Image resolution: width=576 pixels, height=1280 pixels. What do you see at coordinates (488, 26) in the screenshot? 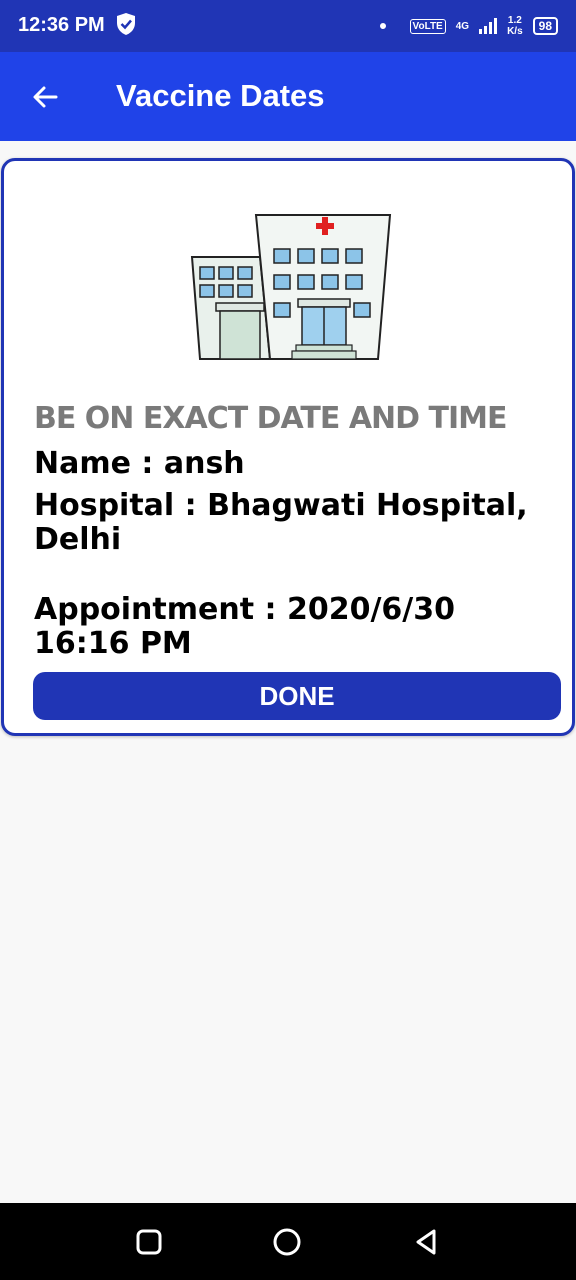
I see `signal-icon` at bounding box center [488, 26].